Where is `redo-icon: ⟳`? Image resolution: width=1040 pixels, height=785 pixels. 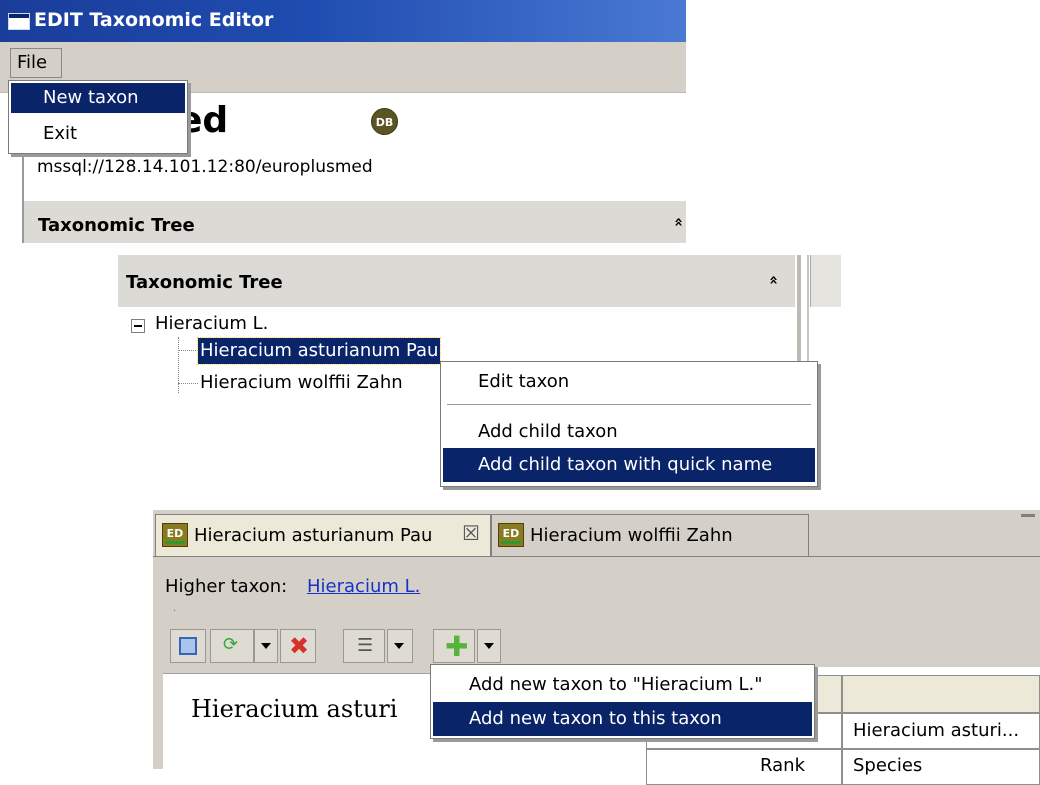
redo-icon: ⟳ is located at coordinates (231, 644).